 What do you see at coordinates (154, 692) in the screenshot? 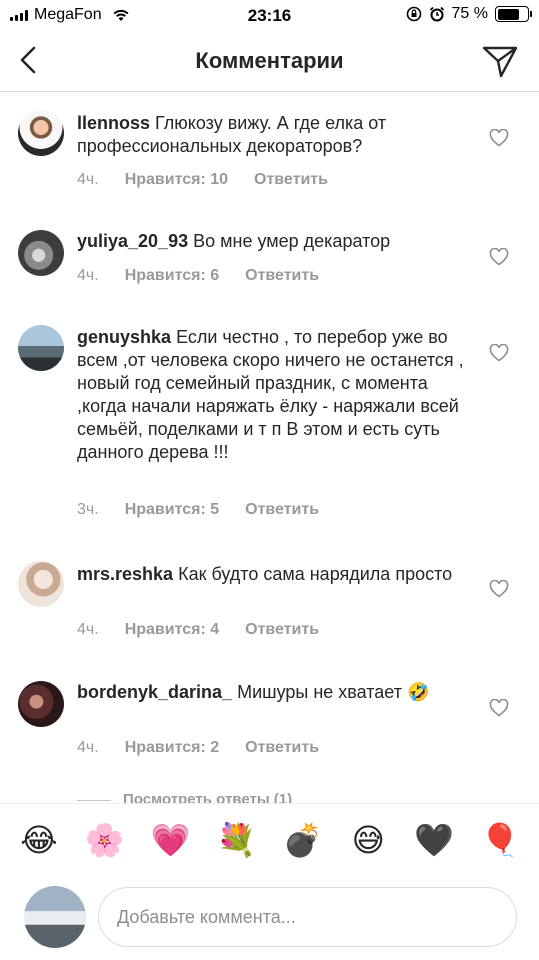
I see `comment-username: bordenyk_darina_` at bounding box center [154, 692].